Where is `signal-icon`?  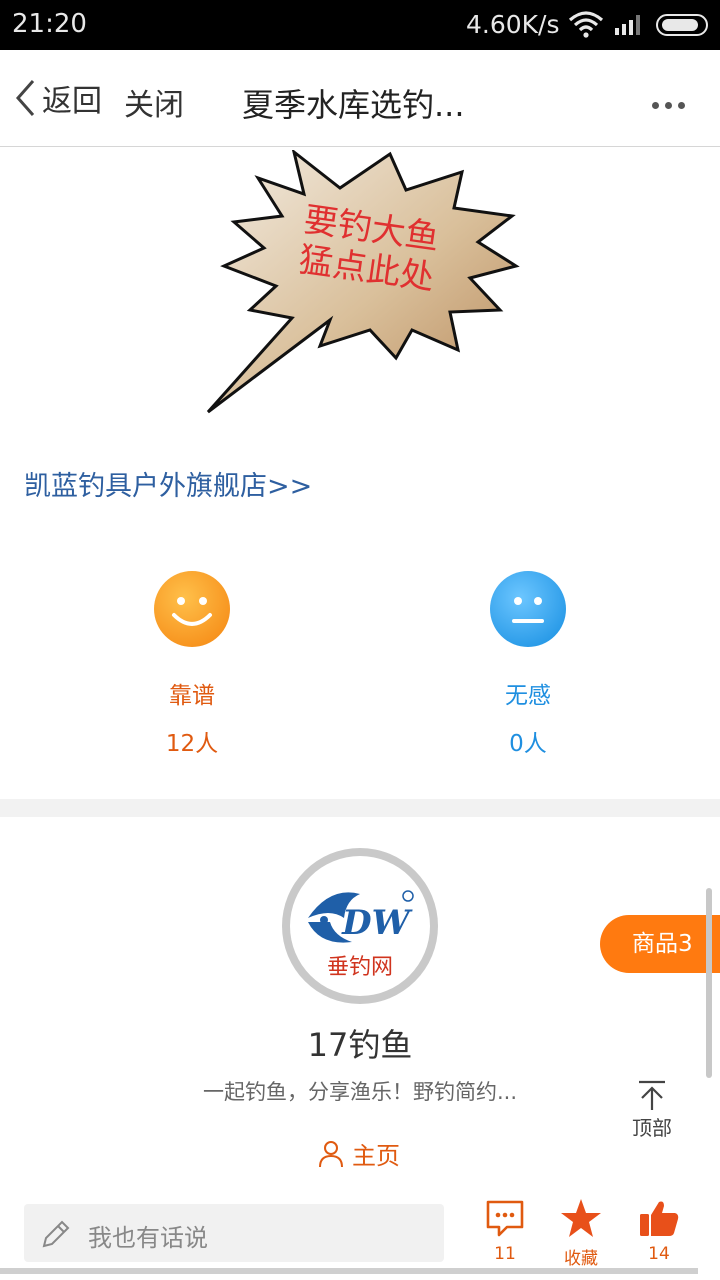
signal-icon is located at coordinates (627, 25).